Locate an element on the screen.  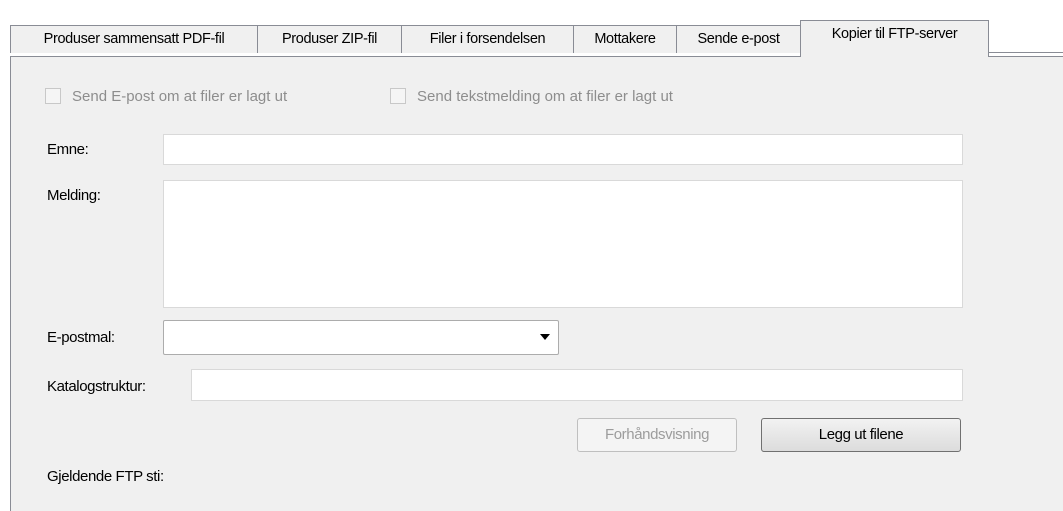
ftp-path-label: Gjeldende FTP sti: is located at coordinates (105, 476).